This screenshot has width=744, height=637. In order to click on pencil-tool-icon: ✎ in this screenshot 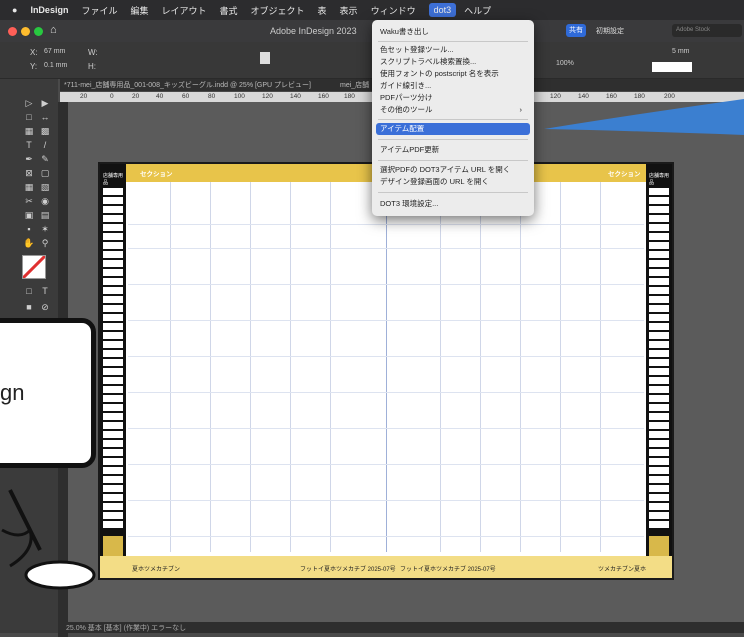, I will do `click(45, 159)`.